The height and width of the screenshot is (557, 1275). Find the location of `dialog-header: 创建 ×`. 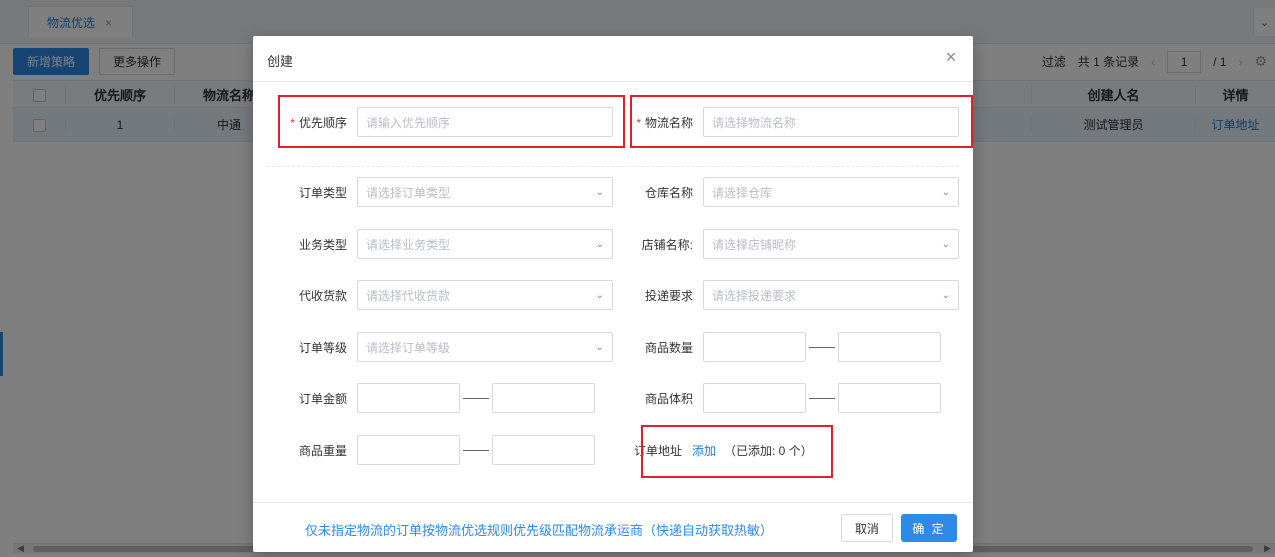

dialog-header: 创建 × is located at coordinates (613, 59).